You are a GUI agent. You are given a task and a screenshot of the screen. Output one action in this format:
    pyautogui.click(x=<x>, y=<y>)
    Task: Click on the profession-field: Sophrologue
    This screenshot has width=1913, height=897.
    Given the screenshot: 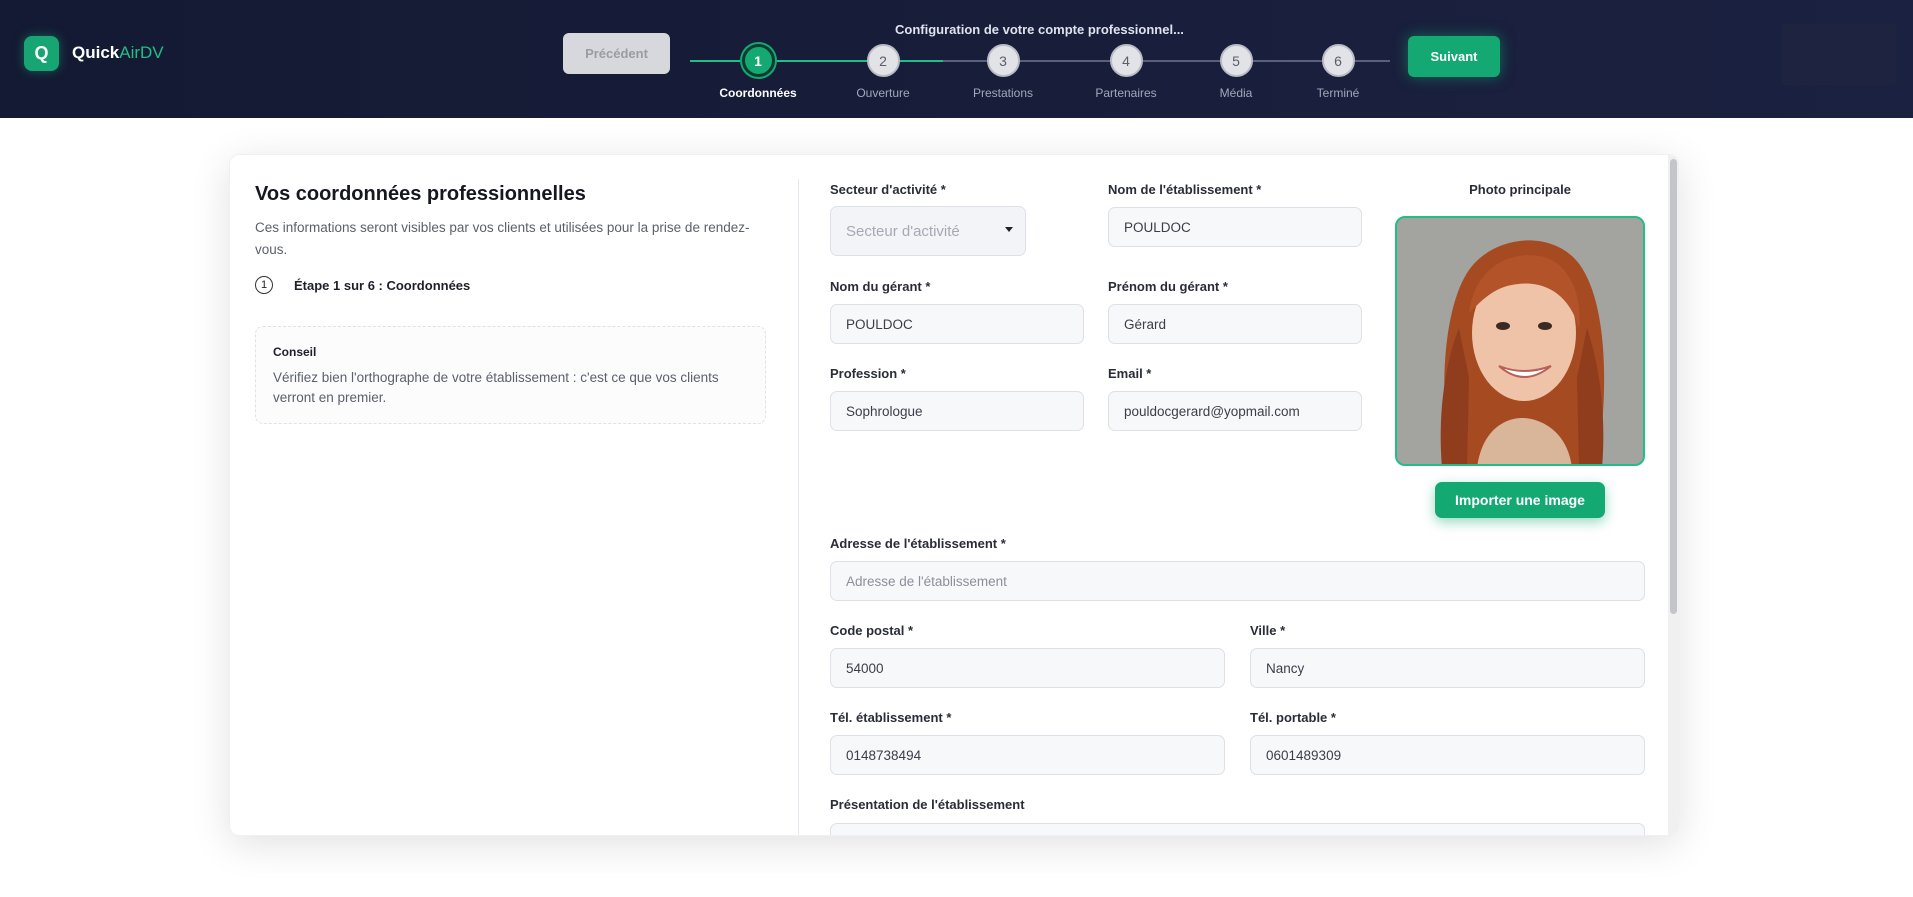 What is the action you would take?
    pyautogui.click(x=957, y=411)
    